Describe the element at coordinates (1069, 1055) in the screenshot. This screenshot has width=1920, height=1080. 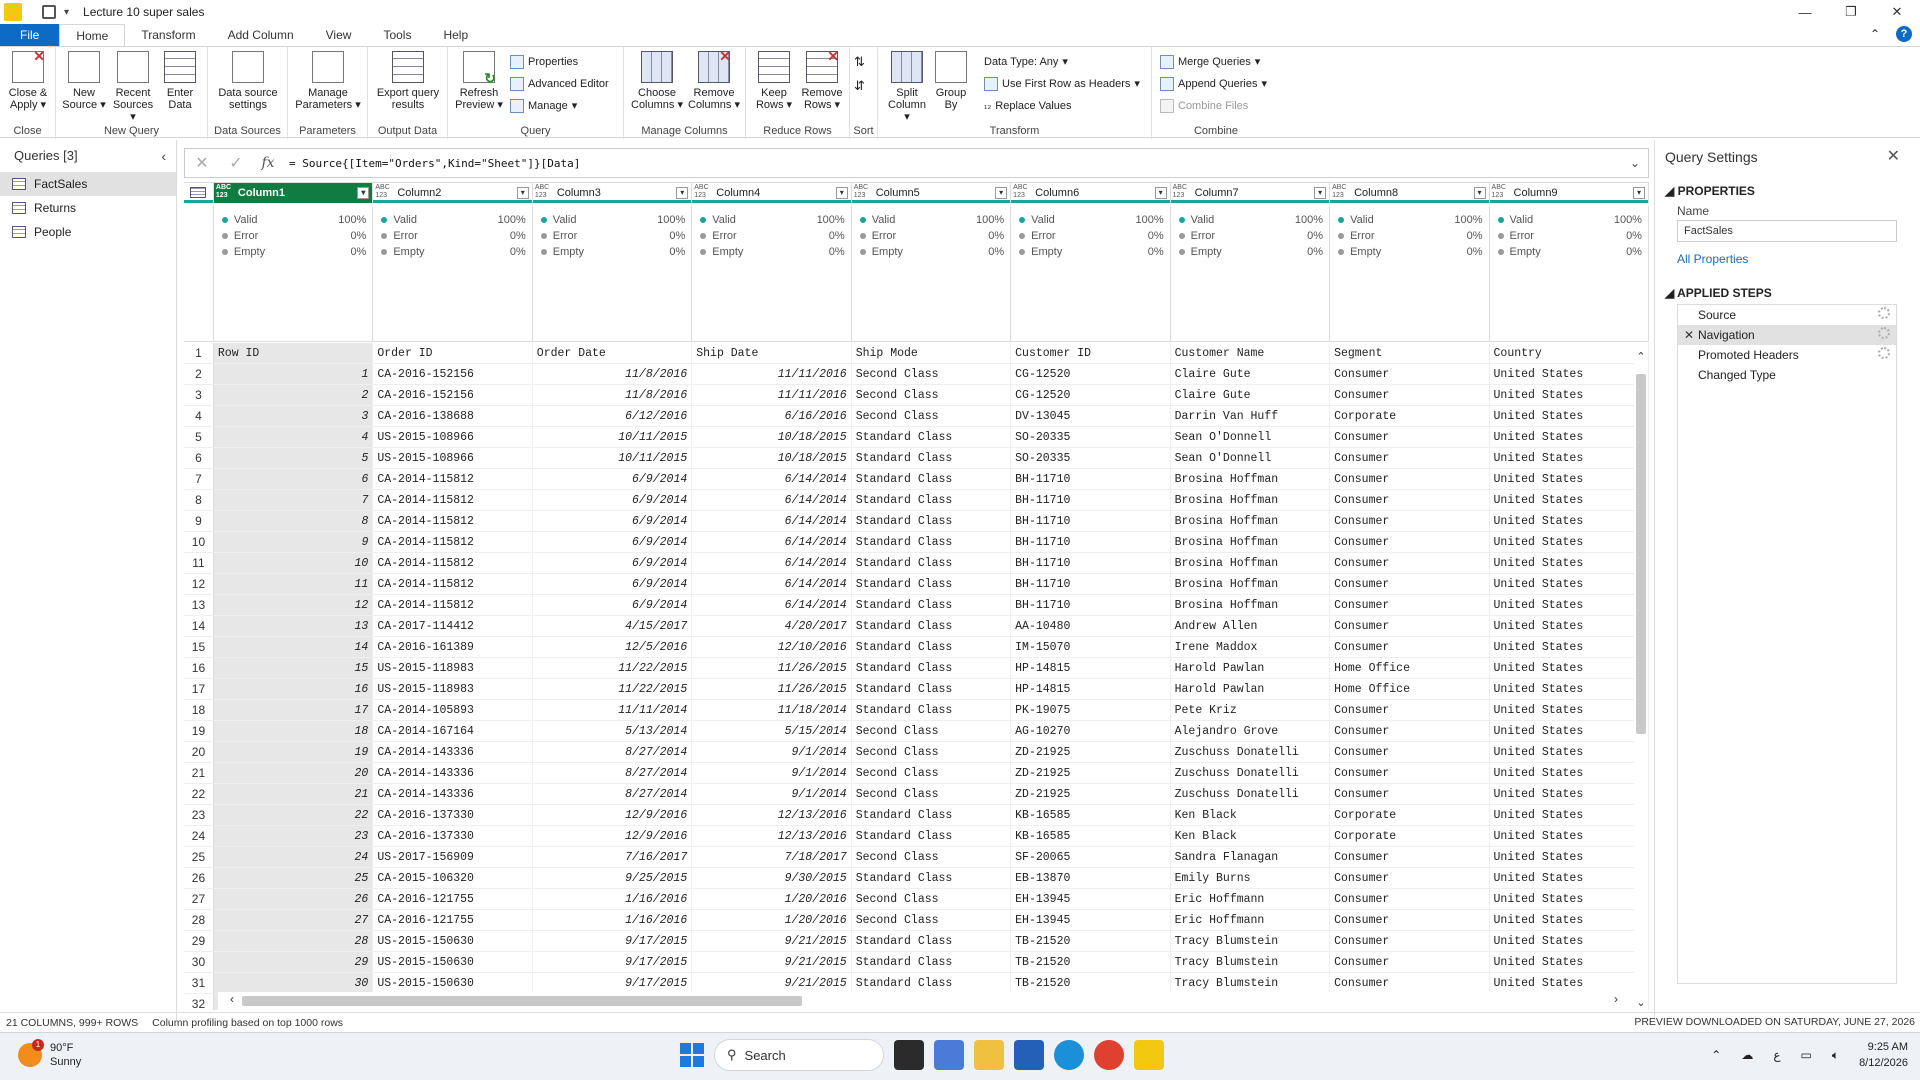
I see `edge-browser-icon` at that location.